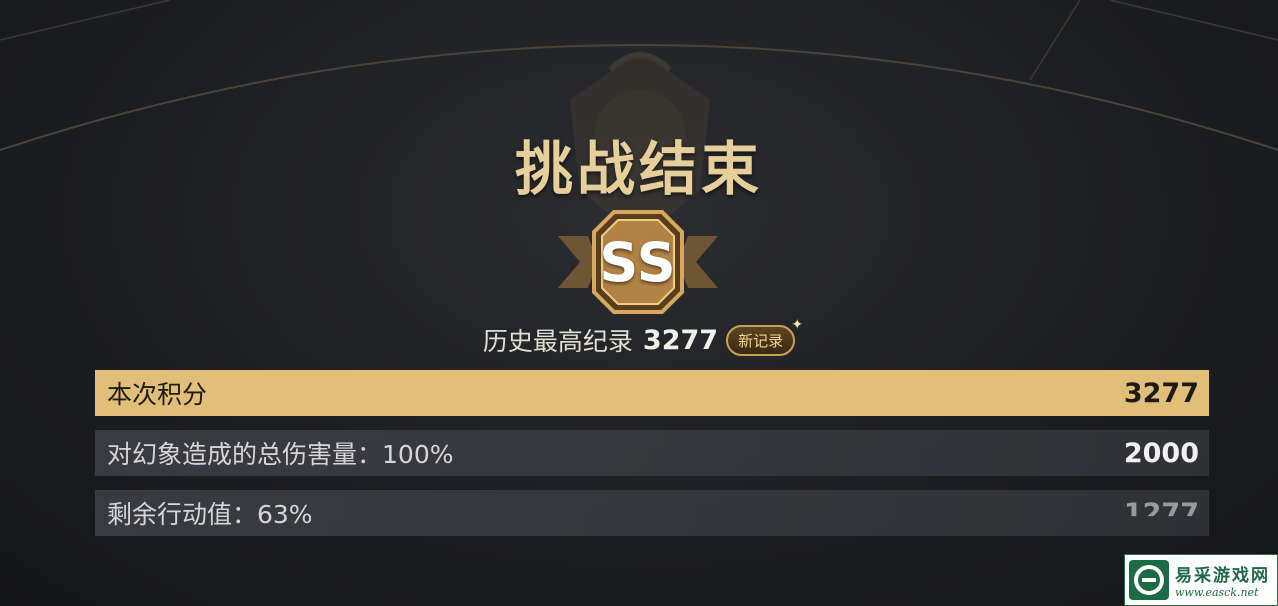 The height and width of the screenshot is (606, 1278). Describe the element at coordinates (1161, 453) in the screenshot. I see `row-value: 2000` at that location.